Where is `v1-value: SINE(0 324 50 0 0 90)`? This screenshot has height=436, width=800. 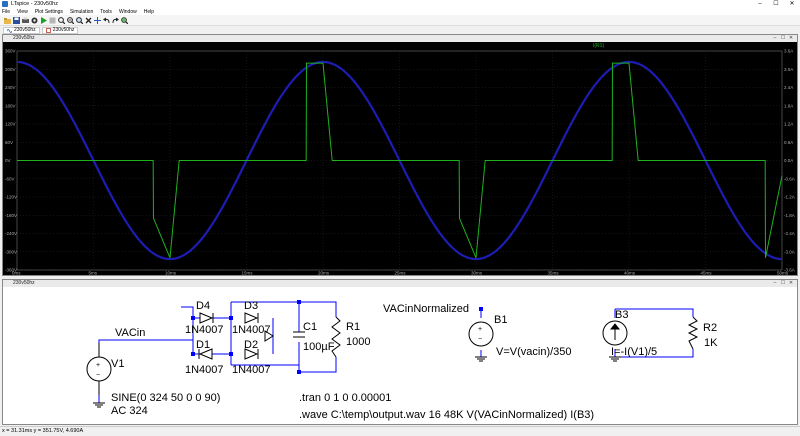 v1-value: SINE(0 324 50 0 0 90) is located at coordinates (165, 398).